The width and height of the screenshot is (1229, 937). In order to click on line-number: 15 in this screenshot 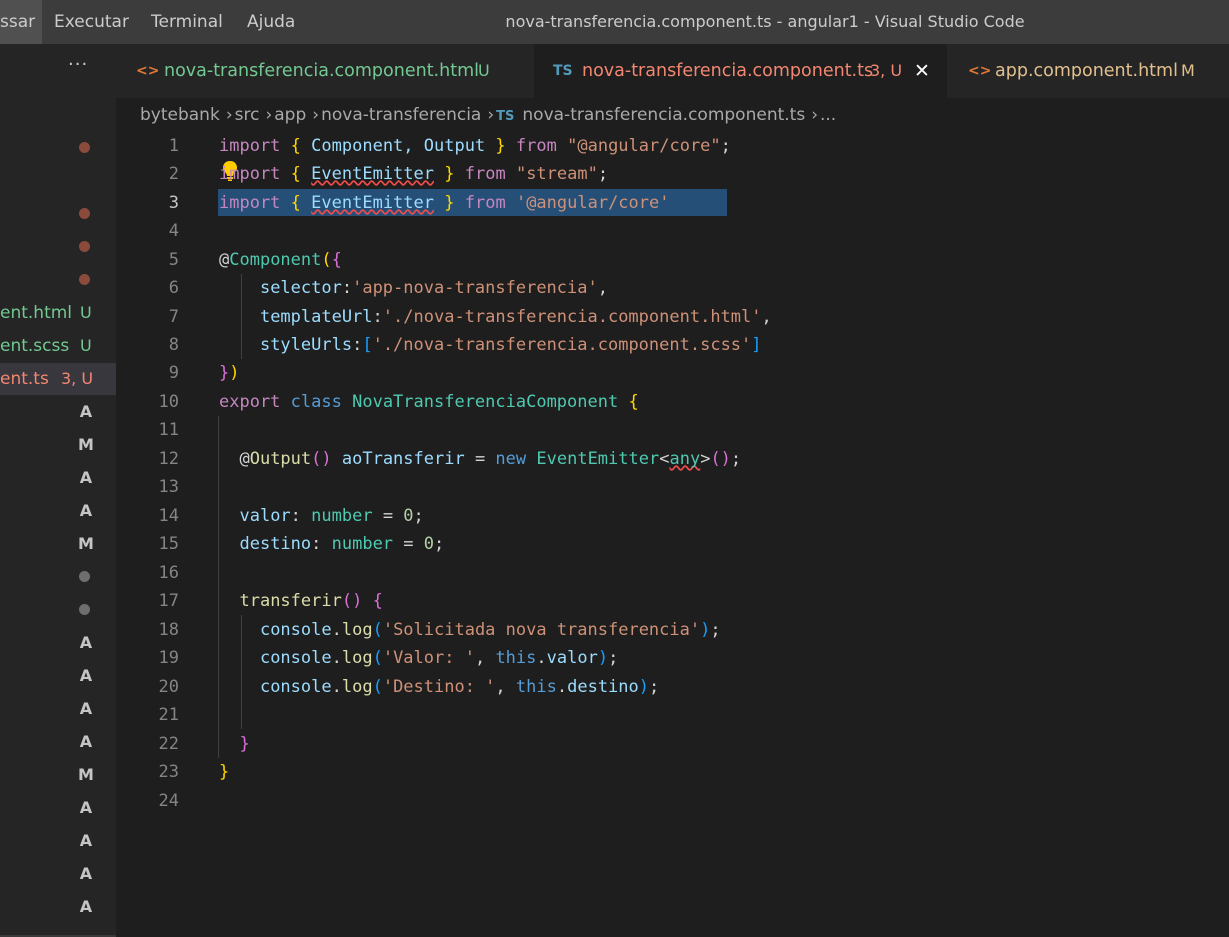, I will do `click(168, 544)`.